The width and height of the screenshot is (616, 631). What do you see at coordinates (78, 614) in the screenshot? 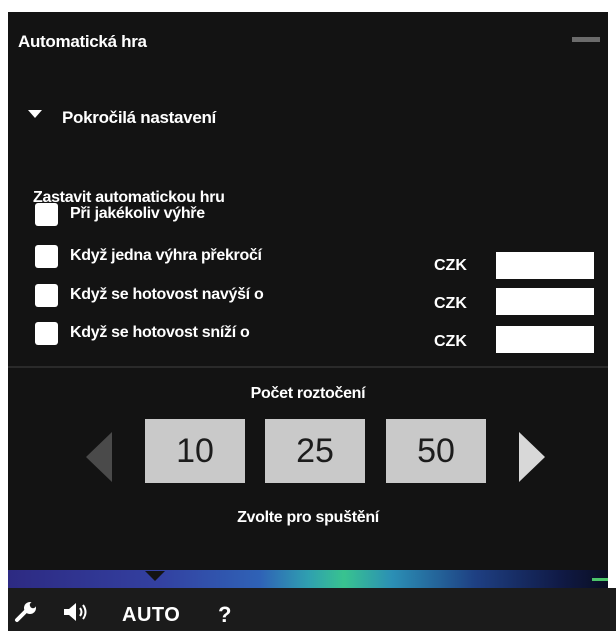
I see `speaker-icon` at bounding box center [78, 614].